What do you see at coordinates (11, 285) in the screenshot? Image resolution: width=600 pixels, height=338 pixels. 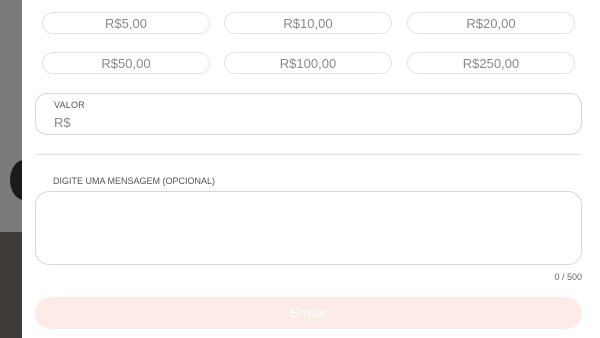 I see `background-photo` at bounding box center [11, 285].